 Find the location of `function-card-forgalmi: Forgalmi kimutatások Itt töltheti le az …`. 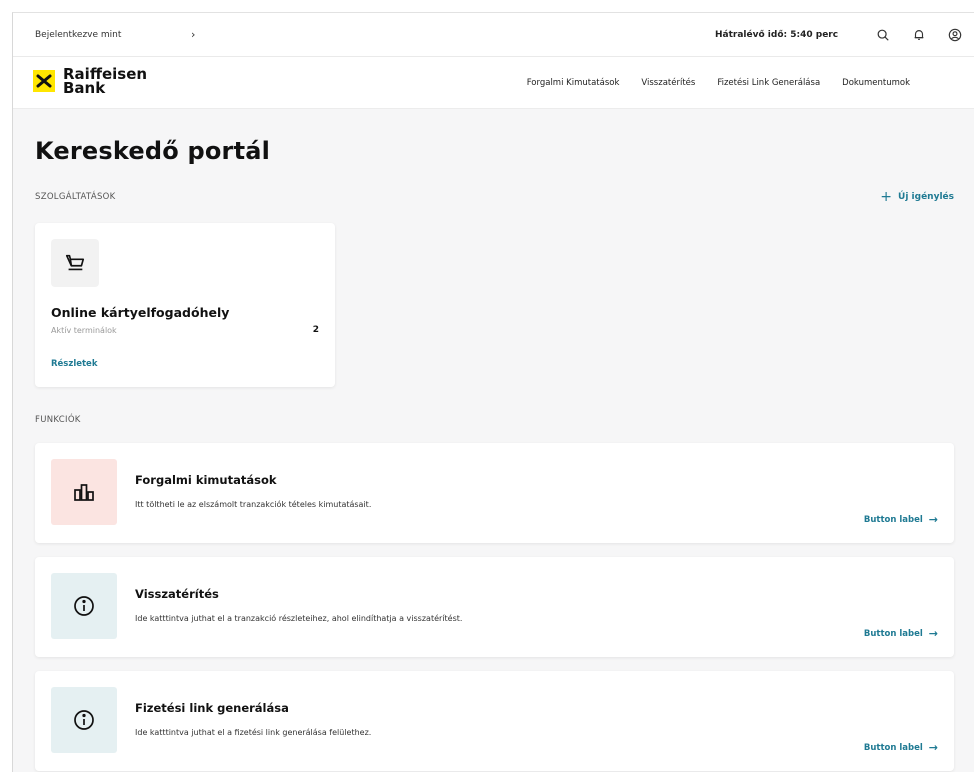

function-card-forgalmi: Forgalmi kimutatások Itt töltheti le az … is located at coordinates (494, 493).